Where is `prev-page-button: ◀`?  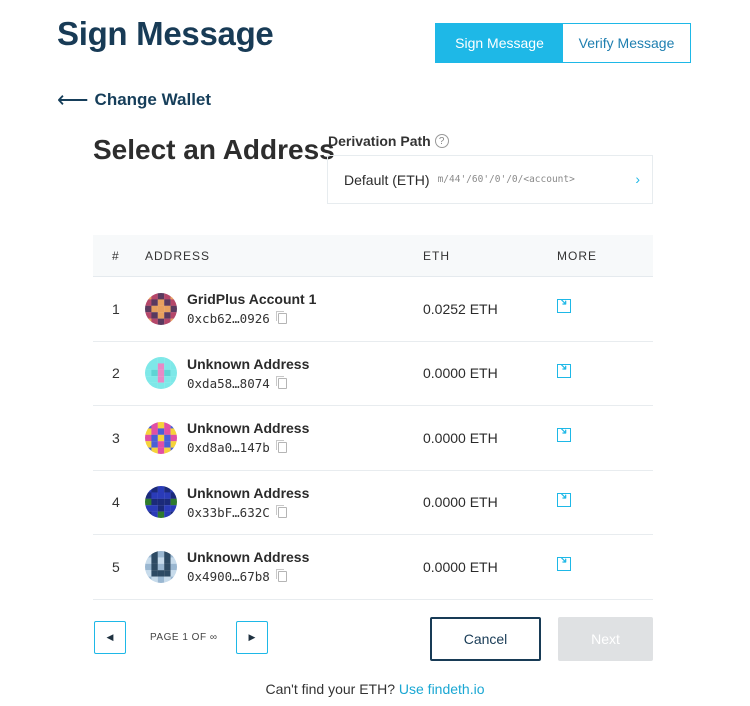 prev-page-button: ◀ is located at coordinates (110, 637).